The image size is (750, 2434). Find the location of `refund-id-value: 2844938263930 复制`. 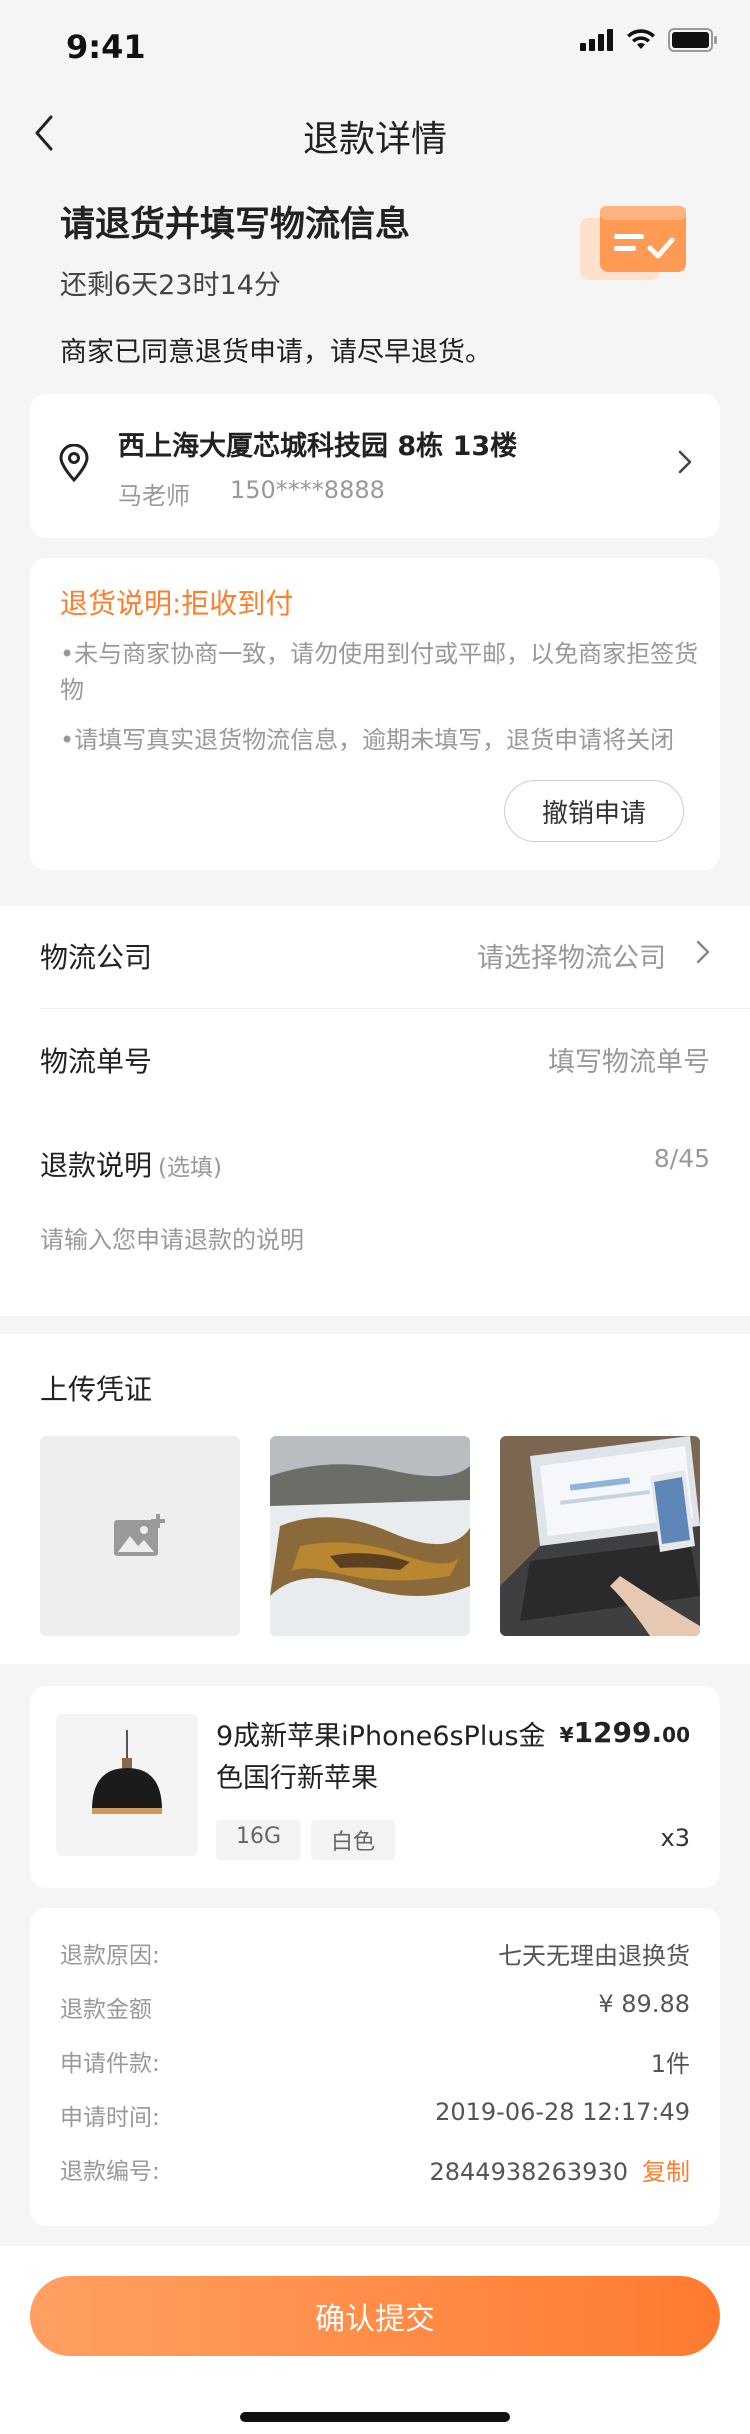

refund-id-value: 2844938263930 复制 is located at coordinates (559, 2169).